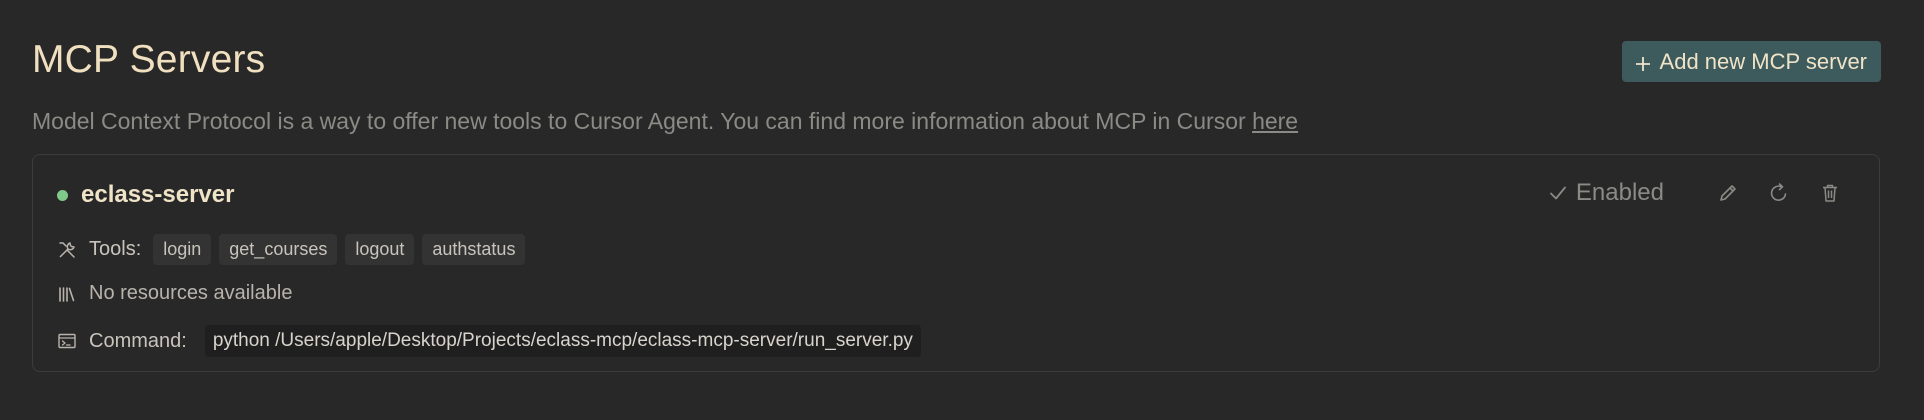  Describe the element at coordinates (191, 293) in the screenshot. I see `resources-text: No resources available` at that location.